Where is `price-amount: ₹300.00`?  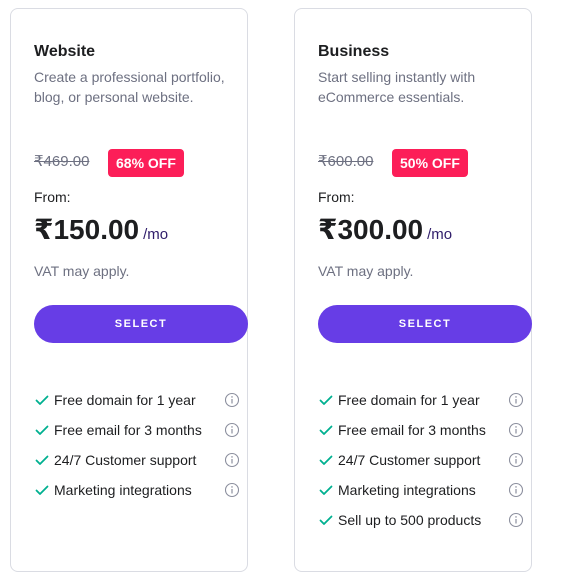
price-amount: ₹300.00 is located at coordinates (371, 229).